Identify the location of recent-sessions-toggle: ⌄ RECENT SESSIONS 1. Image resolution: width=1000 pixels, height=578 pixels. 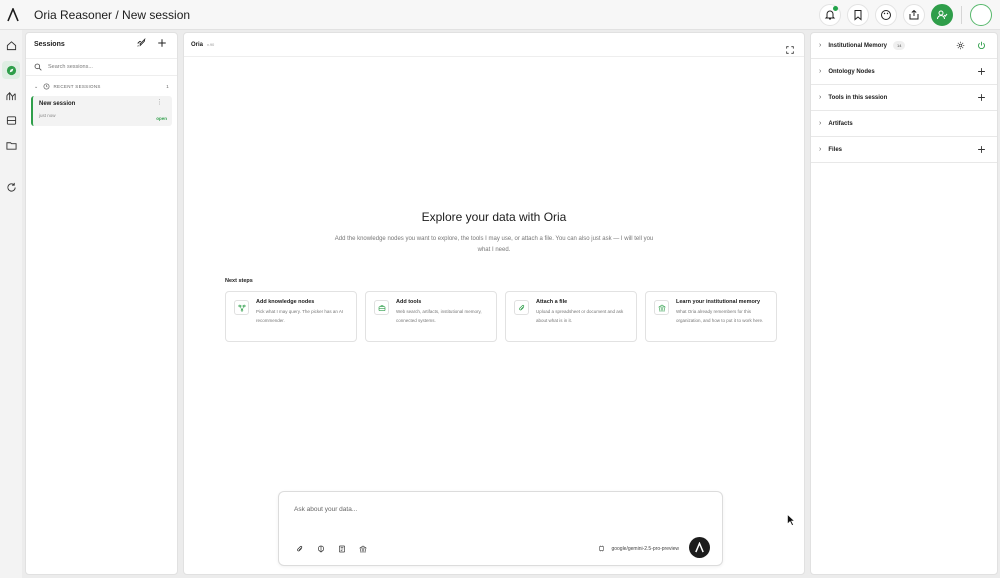
(101, 83).